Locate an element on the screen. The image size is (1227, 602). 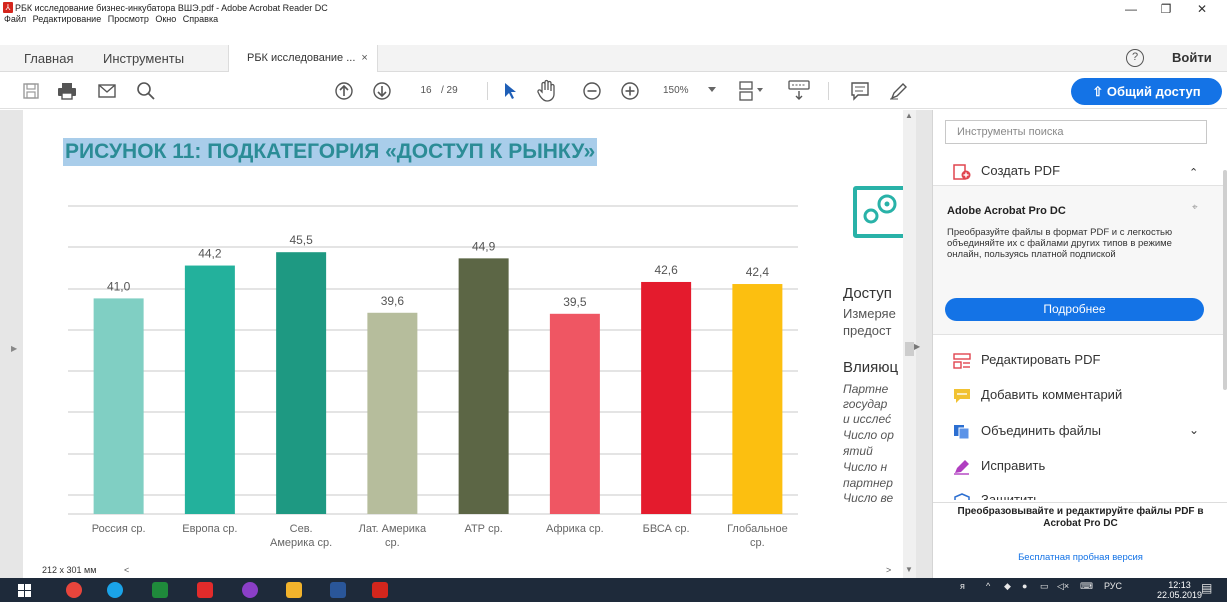
zoom-in-icon is located at coordinates (630, 91).